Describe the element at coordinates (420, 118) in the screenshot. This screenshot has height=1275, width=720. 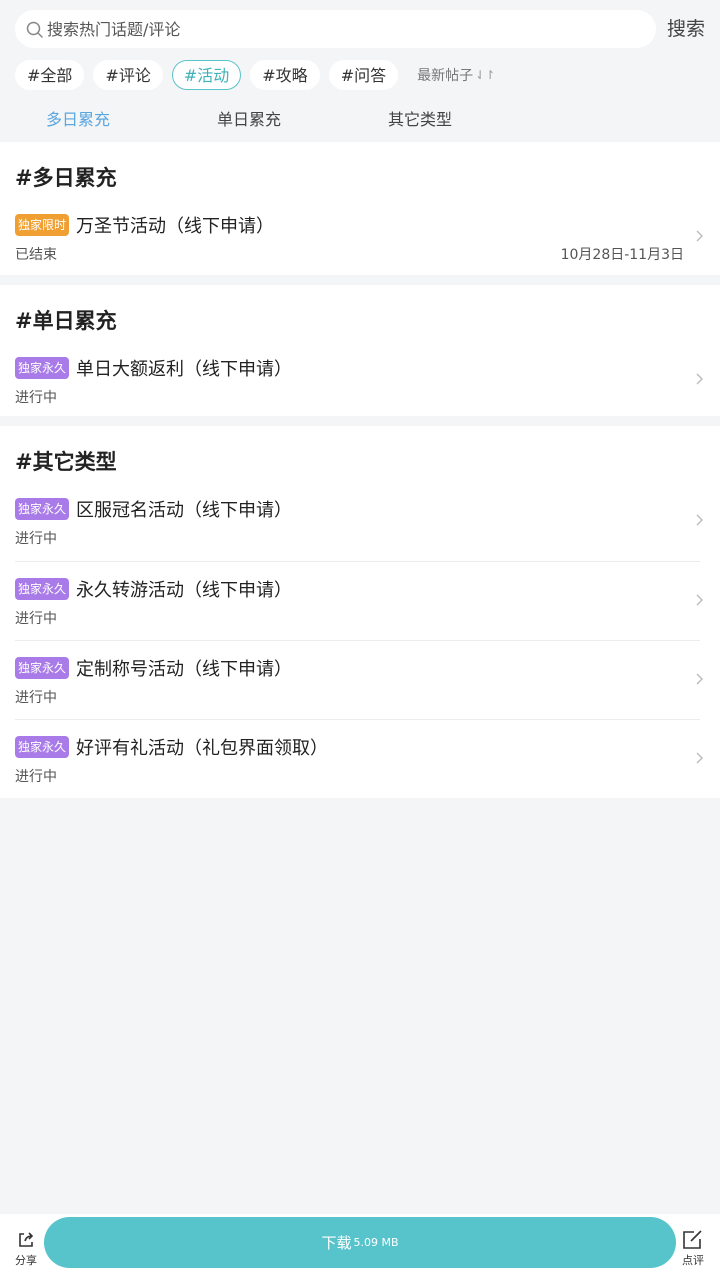
I see `tab-other: 其它类型` at that location.